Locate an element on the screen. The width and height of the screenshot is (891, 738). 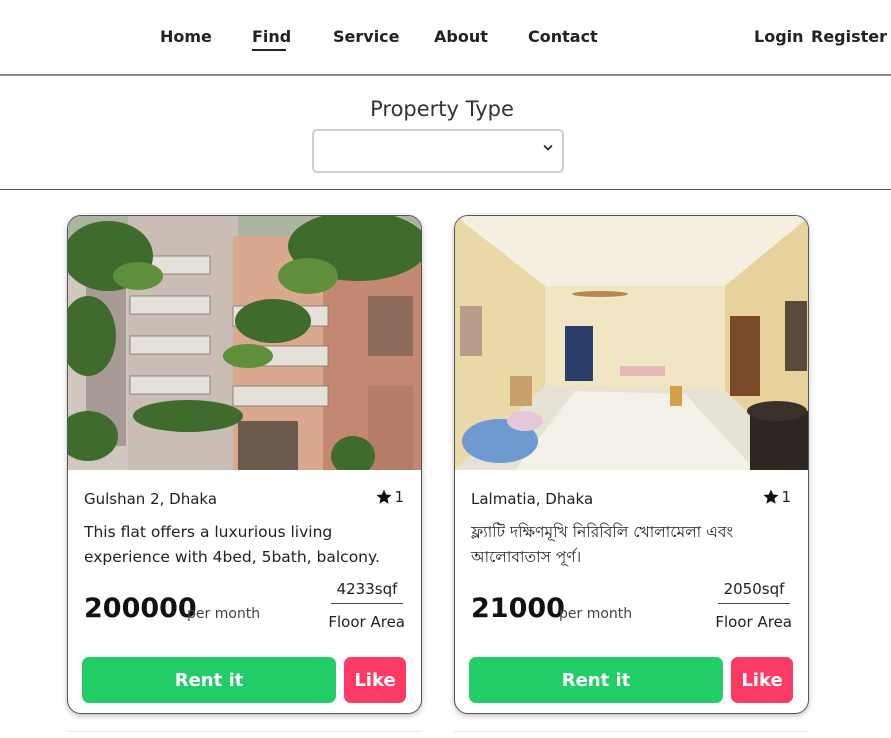
section-divider is located at coordinates (445, 189).